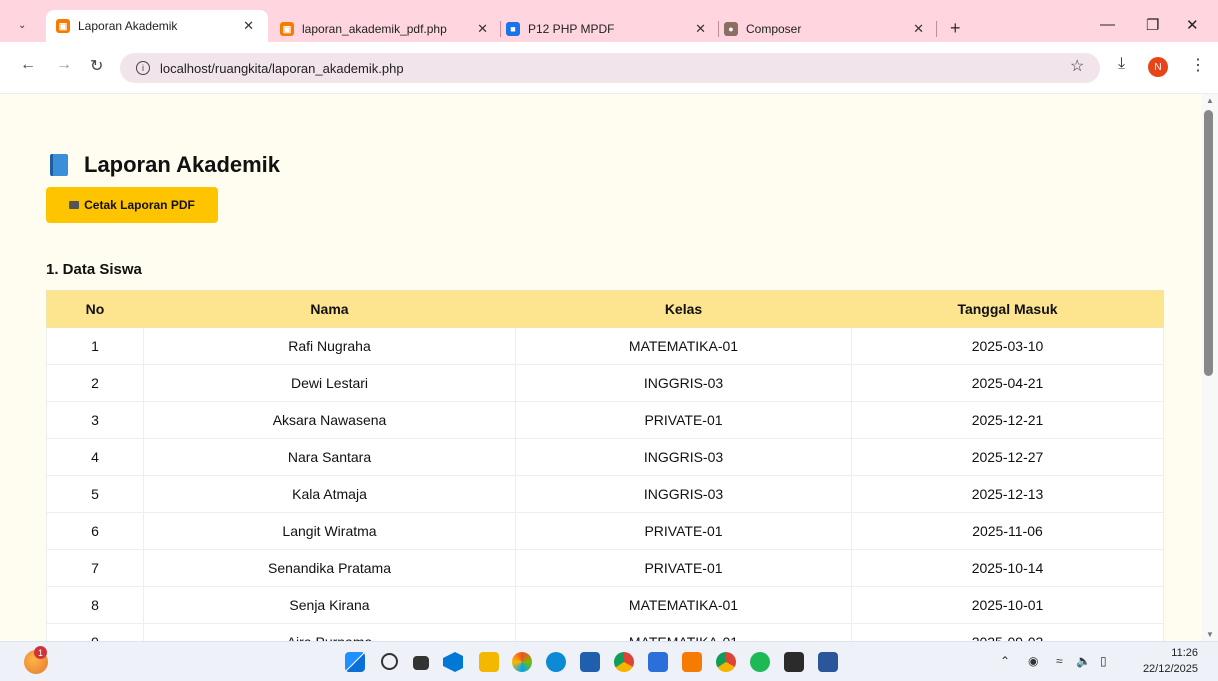  I want to click on scroll-up-arrow-icon: ▲, so click(1210, 100).